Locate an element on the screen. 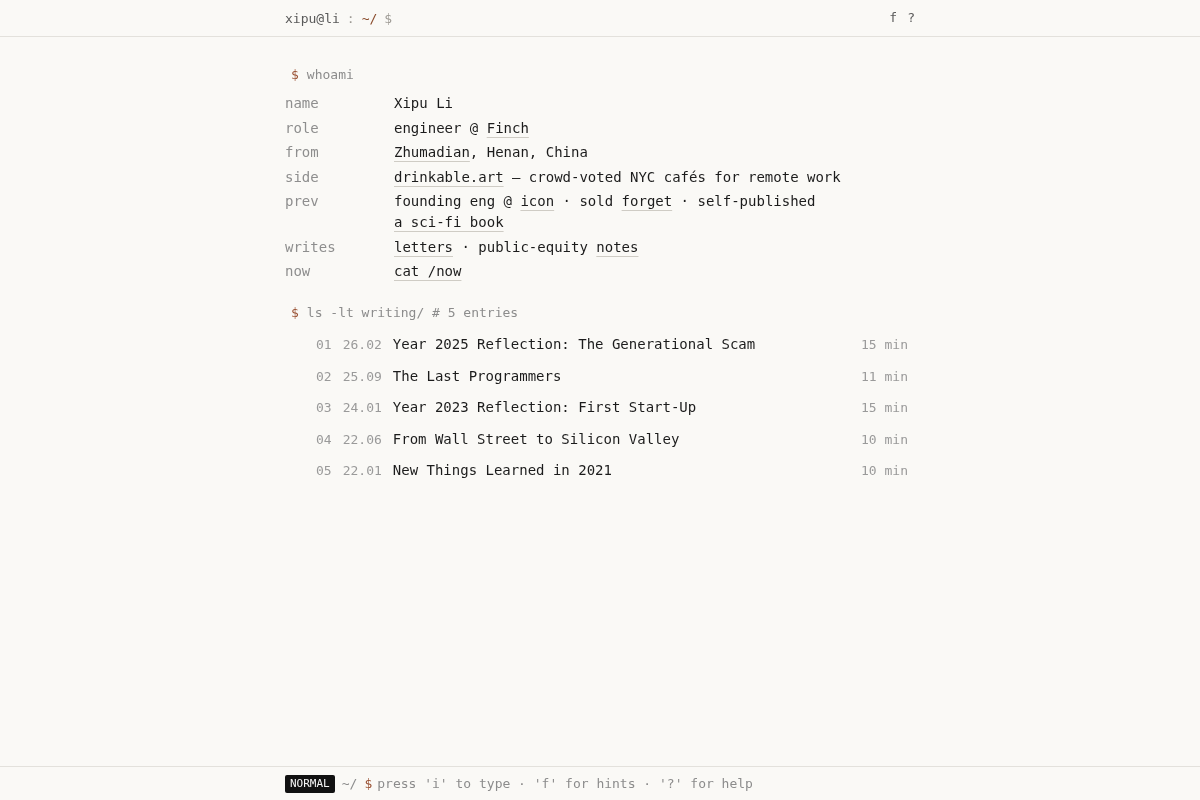 The width and height of the screenshot is (1200, 800). post-title-link: Year 2023 Reflection: First Start-Up is located at coordinates (544, 408).